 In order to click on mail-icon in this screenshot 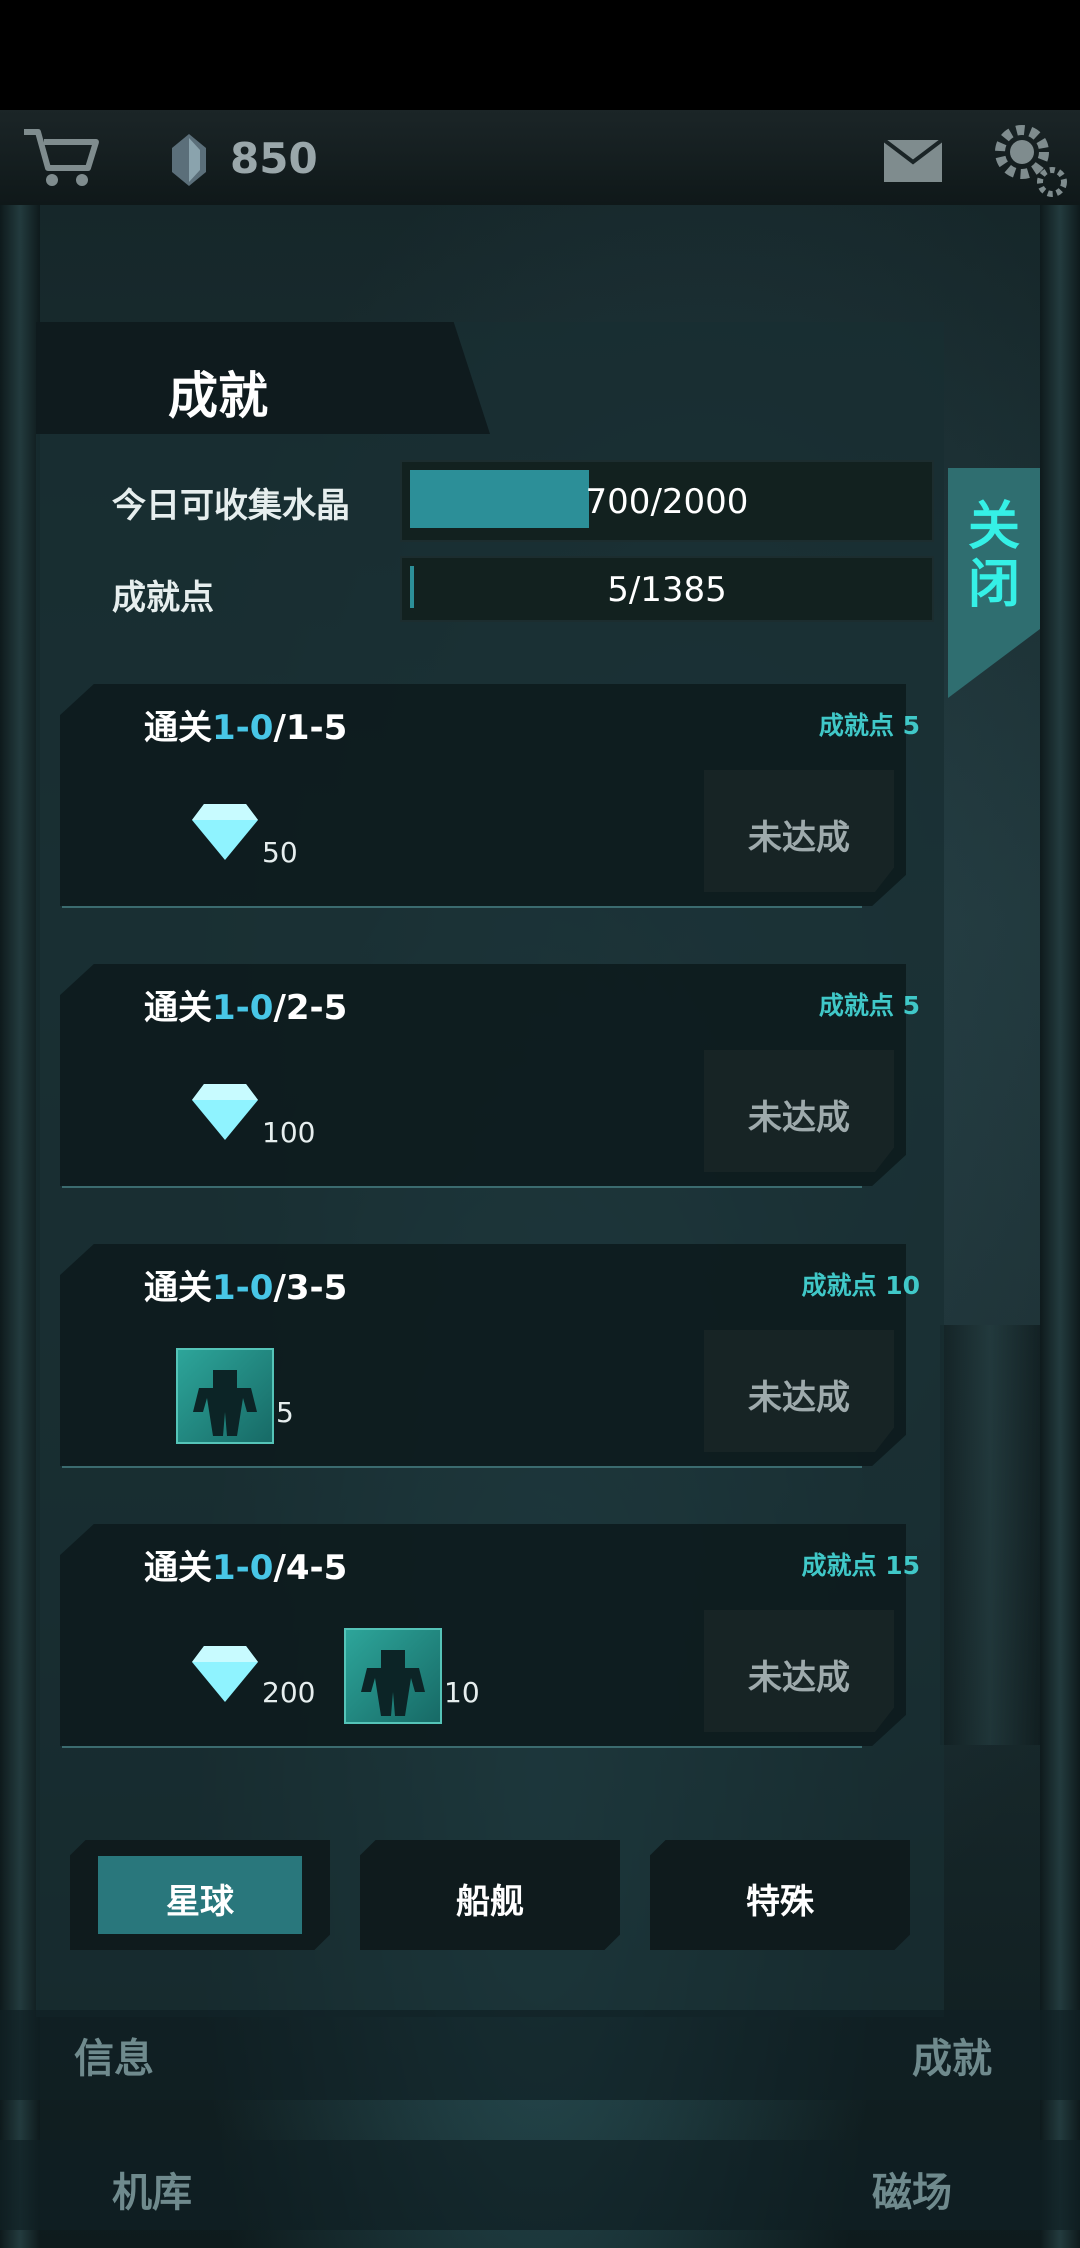, I will do `click(913, 161)`.